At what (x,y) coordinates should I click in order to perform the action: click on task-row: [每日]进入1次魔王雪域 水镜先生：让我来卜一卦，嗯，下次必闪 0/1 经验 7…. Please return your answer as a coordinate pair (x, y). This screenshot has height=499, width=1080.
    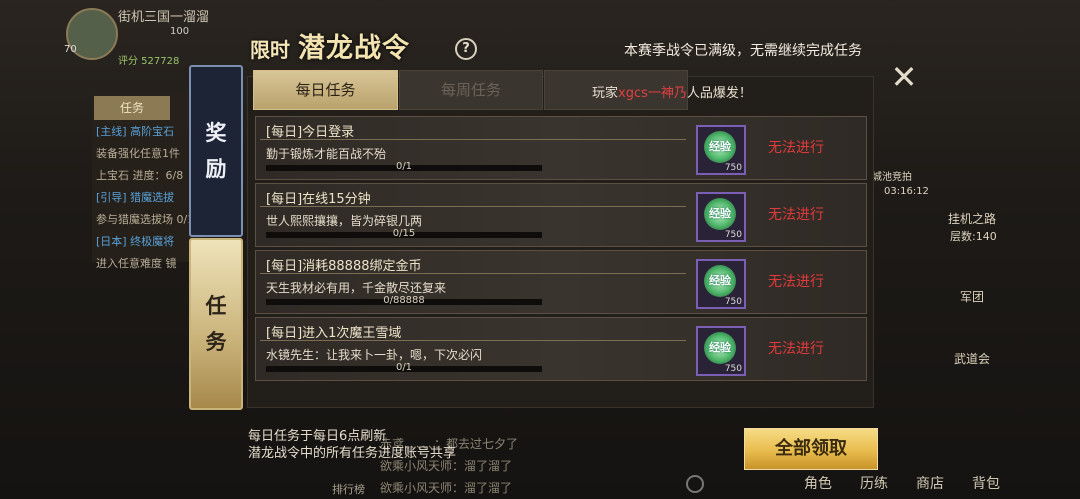
    Looking at the image, I should click on (561, 349).